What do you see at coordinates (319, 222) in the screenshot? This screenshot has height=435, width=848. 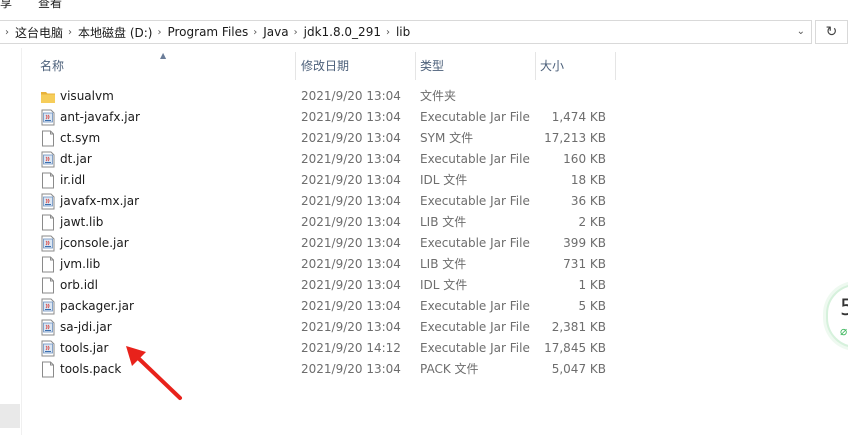 I see `file-row: jawt.lib 2021/9/20 13:04 LIB 文件 2 KB` at bounding box center [319, 222].